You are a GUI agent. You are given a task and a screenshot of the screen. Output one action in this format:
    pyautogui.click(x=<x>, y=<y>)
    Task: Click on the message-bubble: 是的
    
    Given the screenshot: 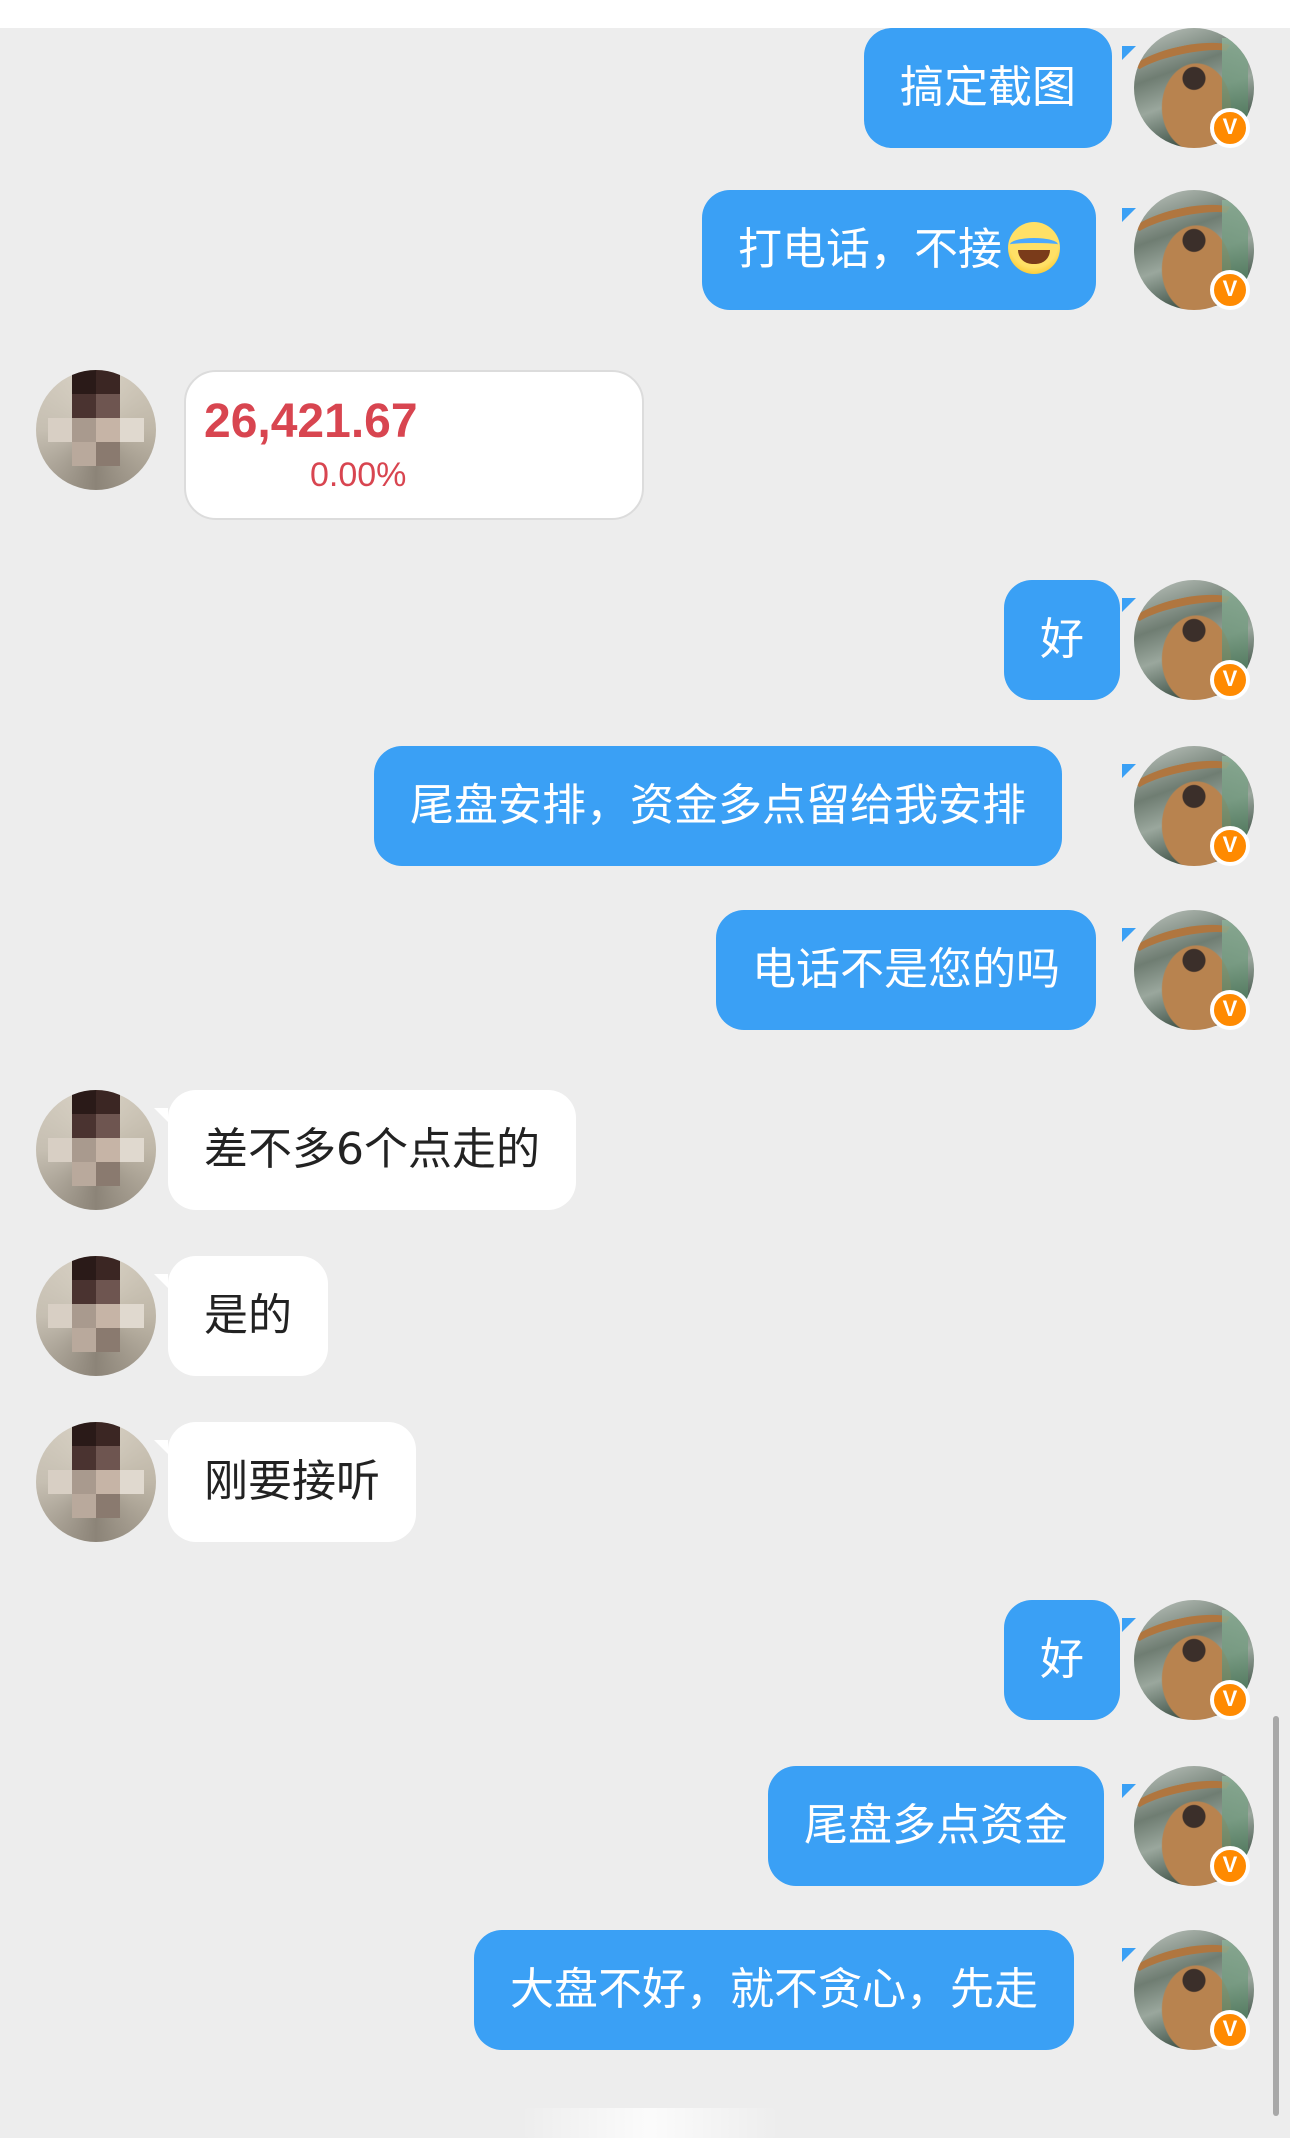 What is the action you would take?
    pyautogui.click(x=248, y=1316)
    